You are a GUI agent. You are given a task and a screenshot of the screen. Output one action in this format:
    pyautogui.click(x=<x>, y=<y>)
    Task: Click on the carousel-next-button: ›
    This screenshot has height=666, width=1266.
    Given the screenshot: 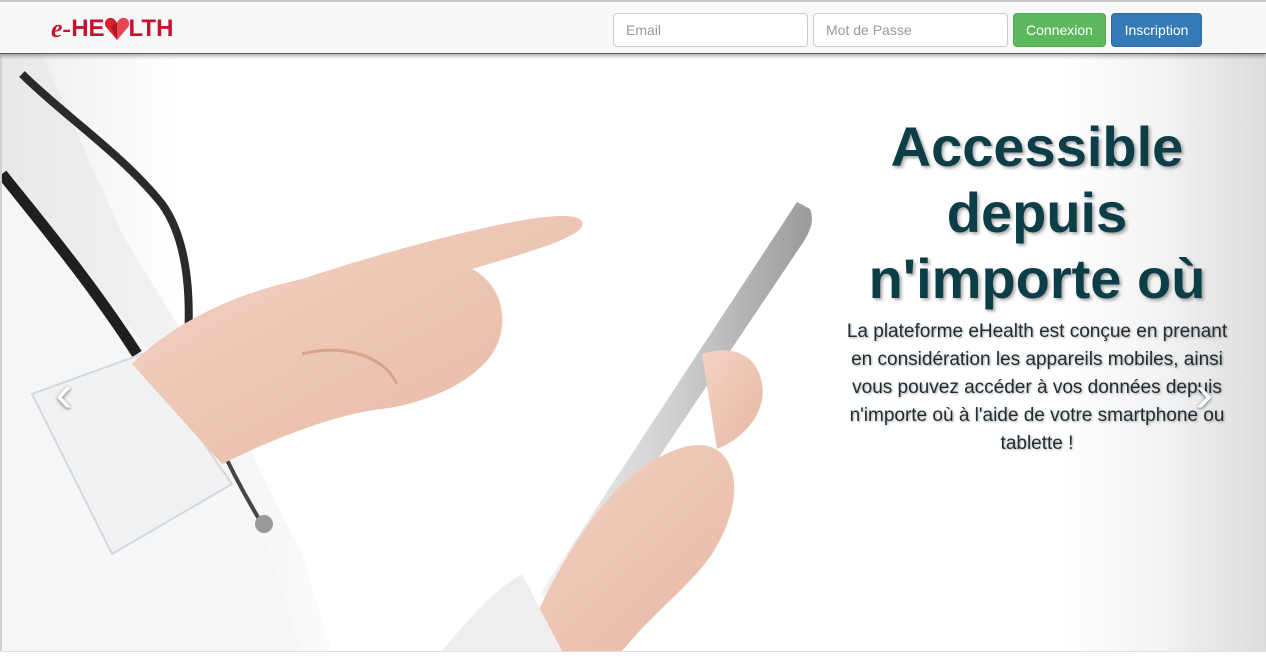 What is the action you would take?
    pyautogui.click(x=1204, y=394)
    